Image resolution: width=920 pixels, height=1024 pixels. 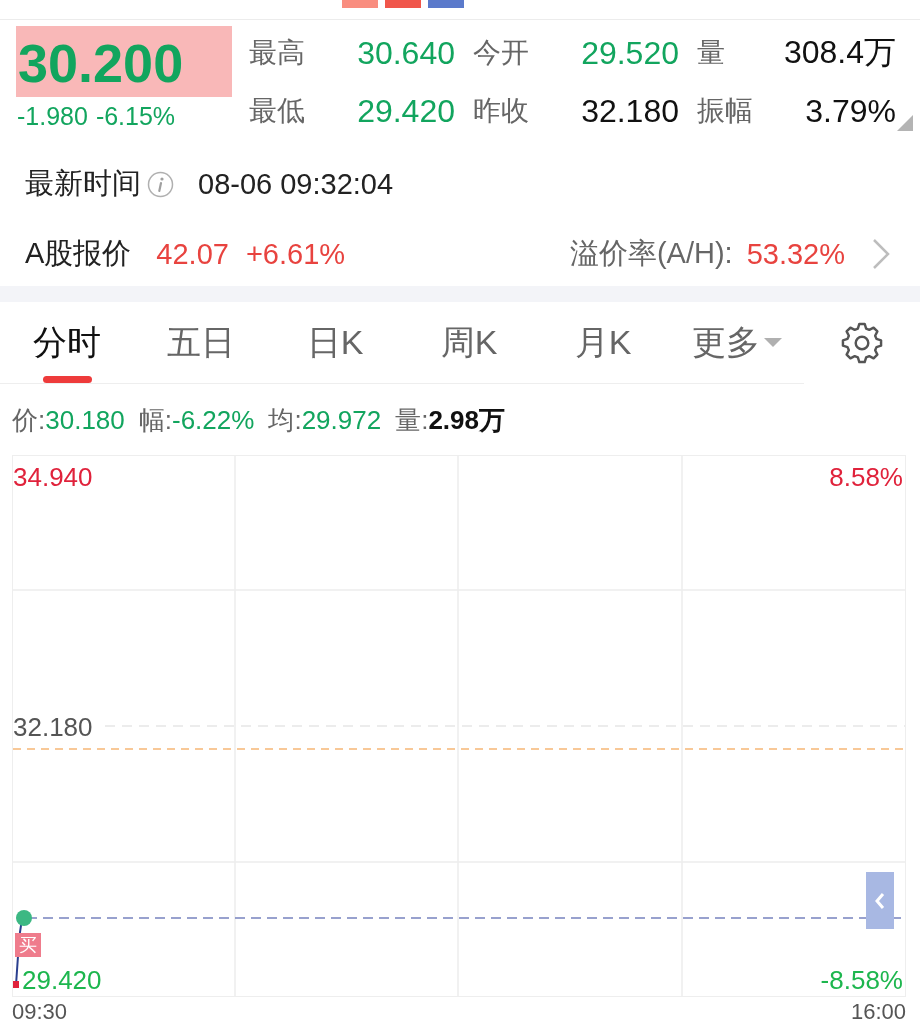 I want to click on chevron-left-icon, so click(x=880, y=900).